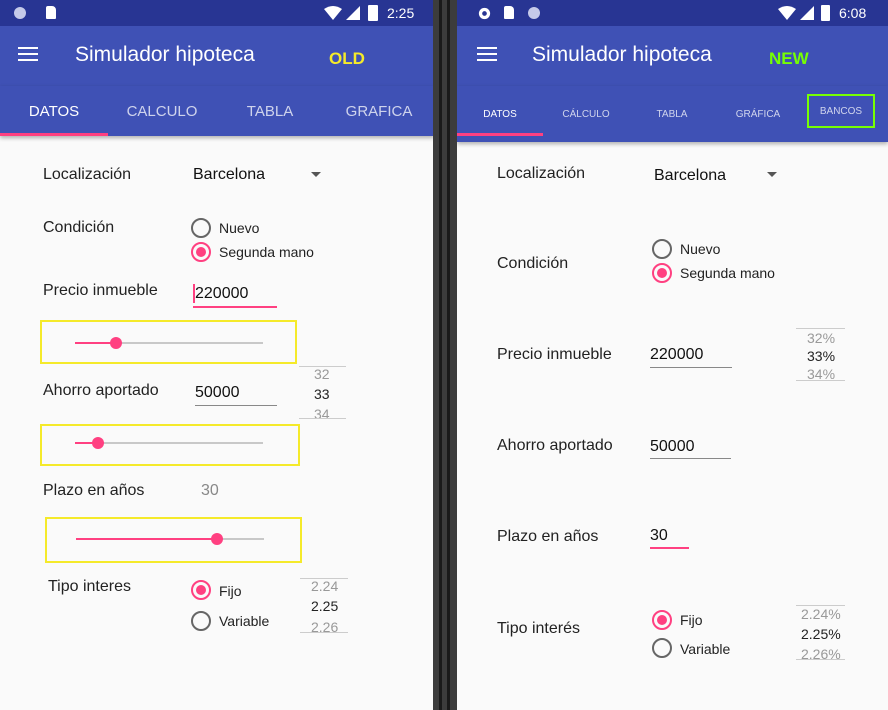 The image size is (888, 710). What do you see at coordinates (789, 58) in the screenshot?
I see `version-tag: NEW` at bounding box center [789, 58].